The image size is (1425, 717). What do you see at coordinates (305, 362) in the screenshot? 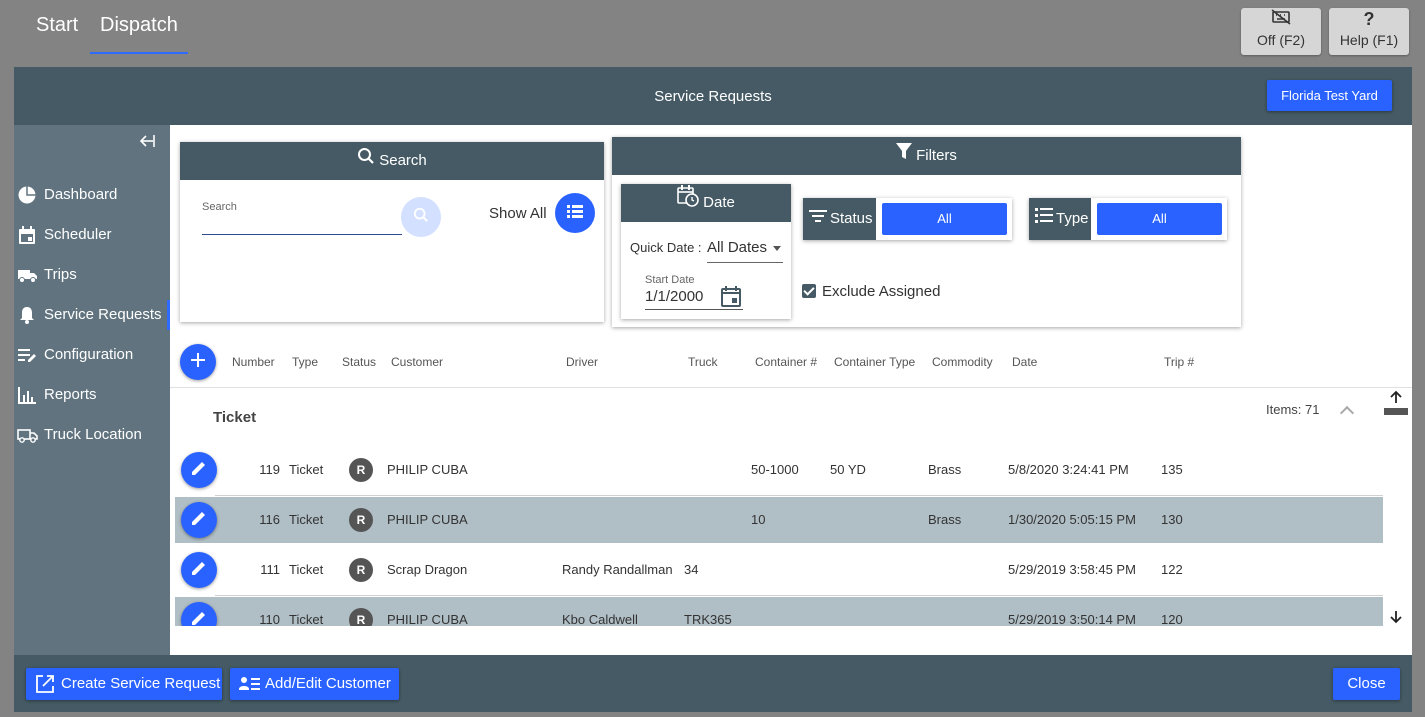
I see `column-header-type: Type` at bounding box center [305, 362].